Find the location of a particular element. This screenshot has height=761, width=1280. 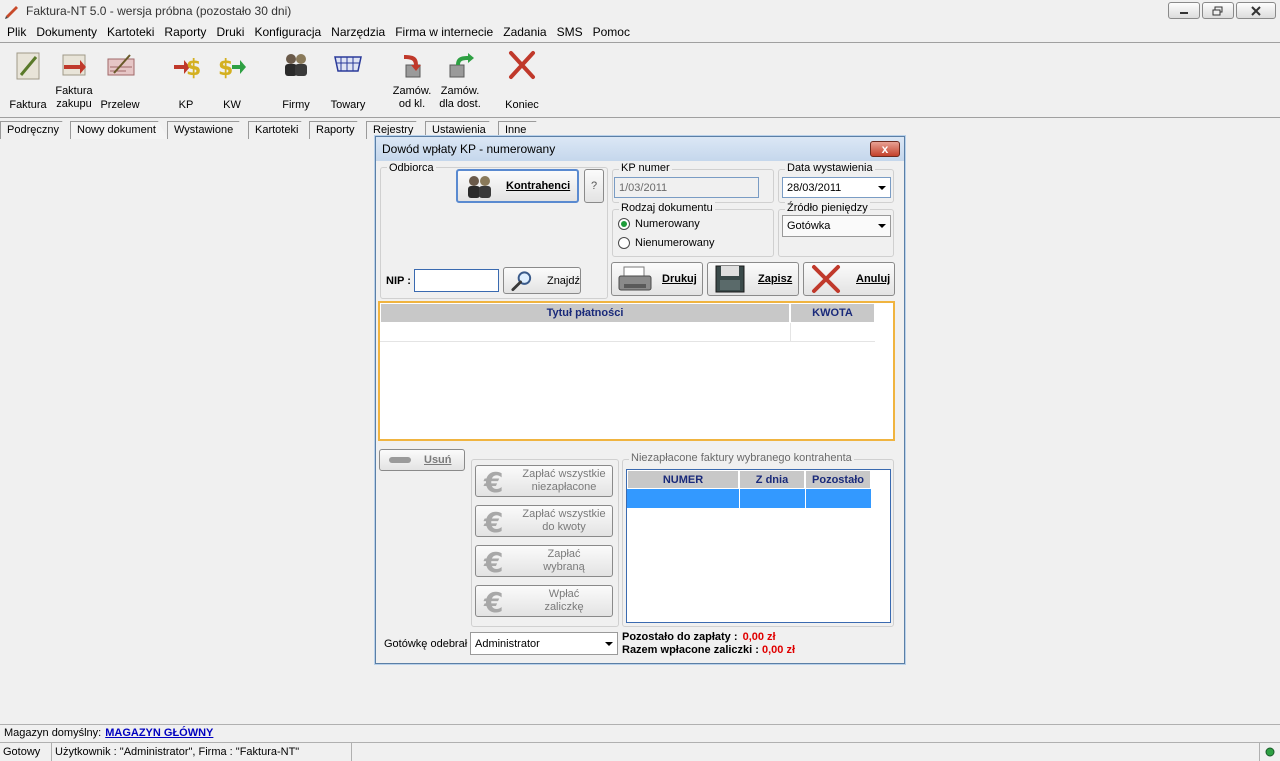

close-window-button is located at coordinates (1256, 10).